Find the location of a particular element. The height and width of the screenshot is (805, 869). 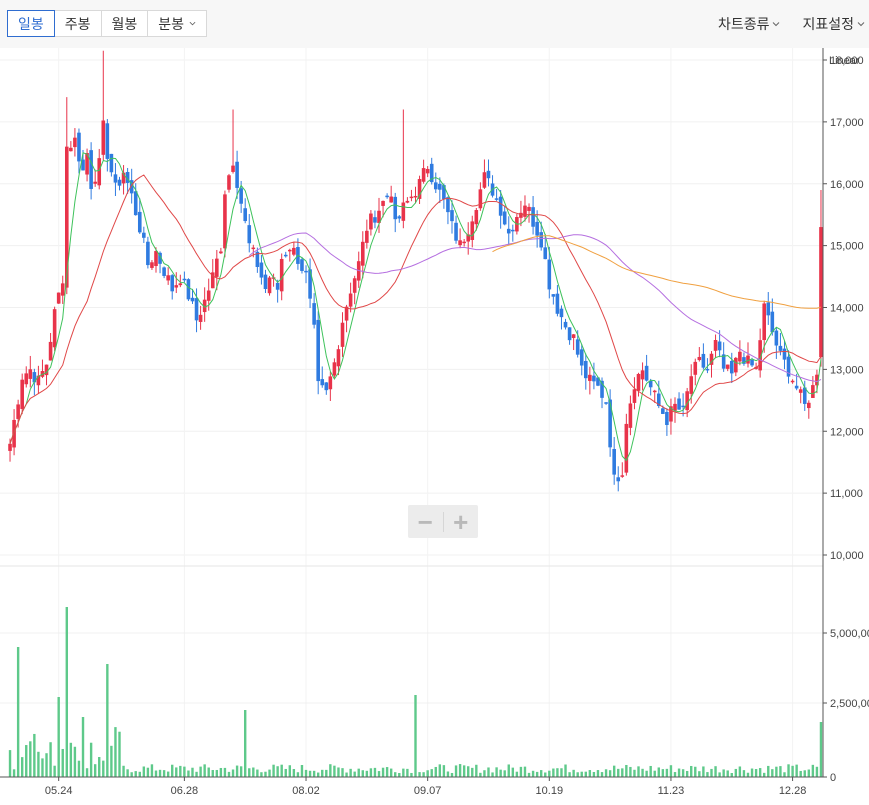

zoom-in-button: + is located at coordinates (460, 521).